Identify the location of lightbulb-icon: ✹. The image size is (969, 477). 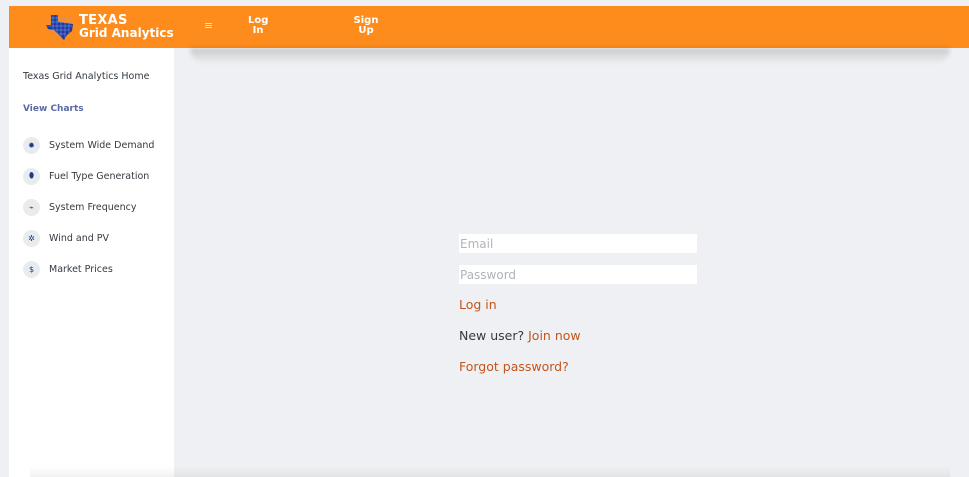
(31, 145).